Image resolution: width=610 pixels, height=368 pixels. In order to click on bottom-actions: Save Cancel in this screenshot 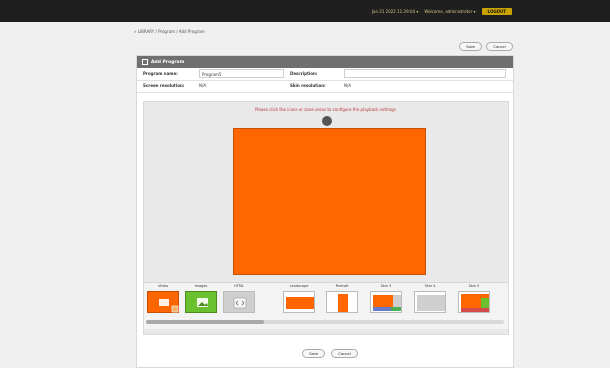, I will do `click(330, 353)`.